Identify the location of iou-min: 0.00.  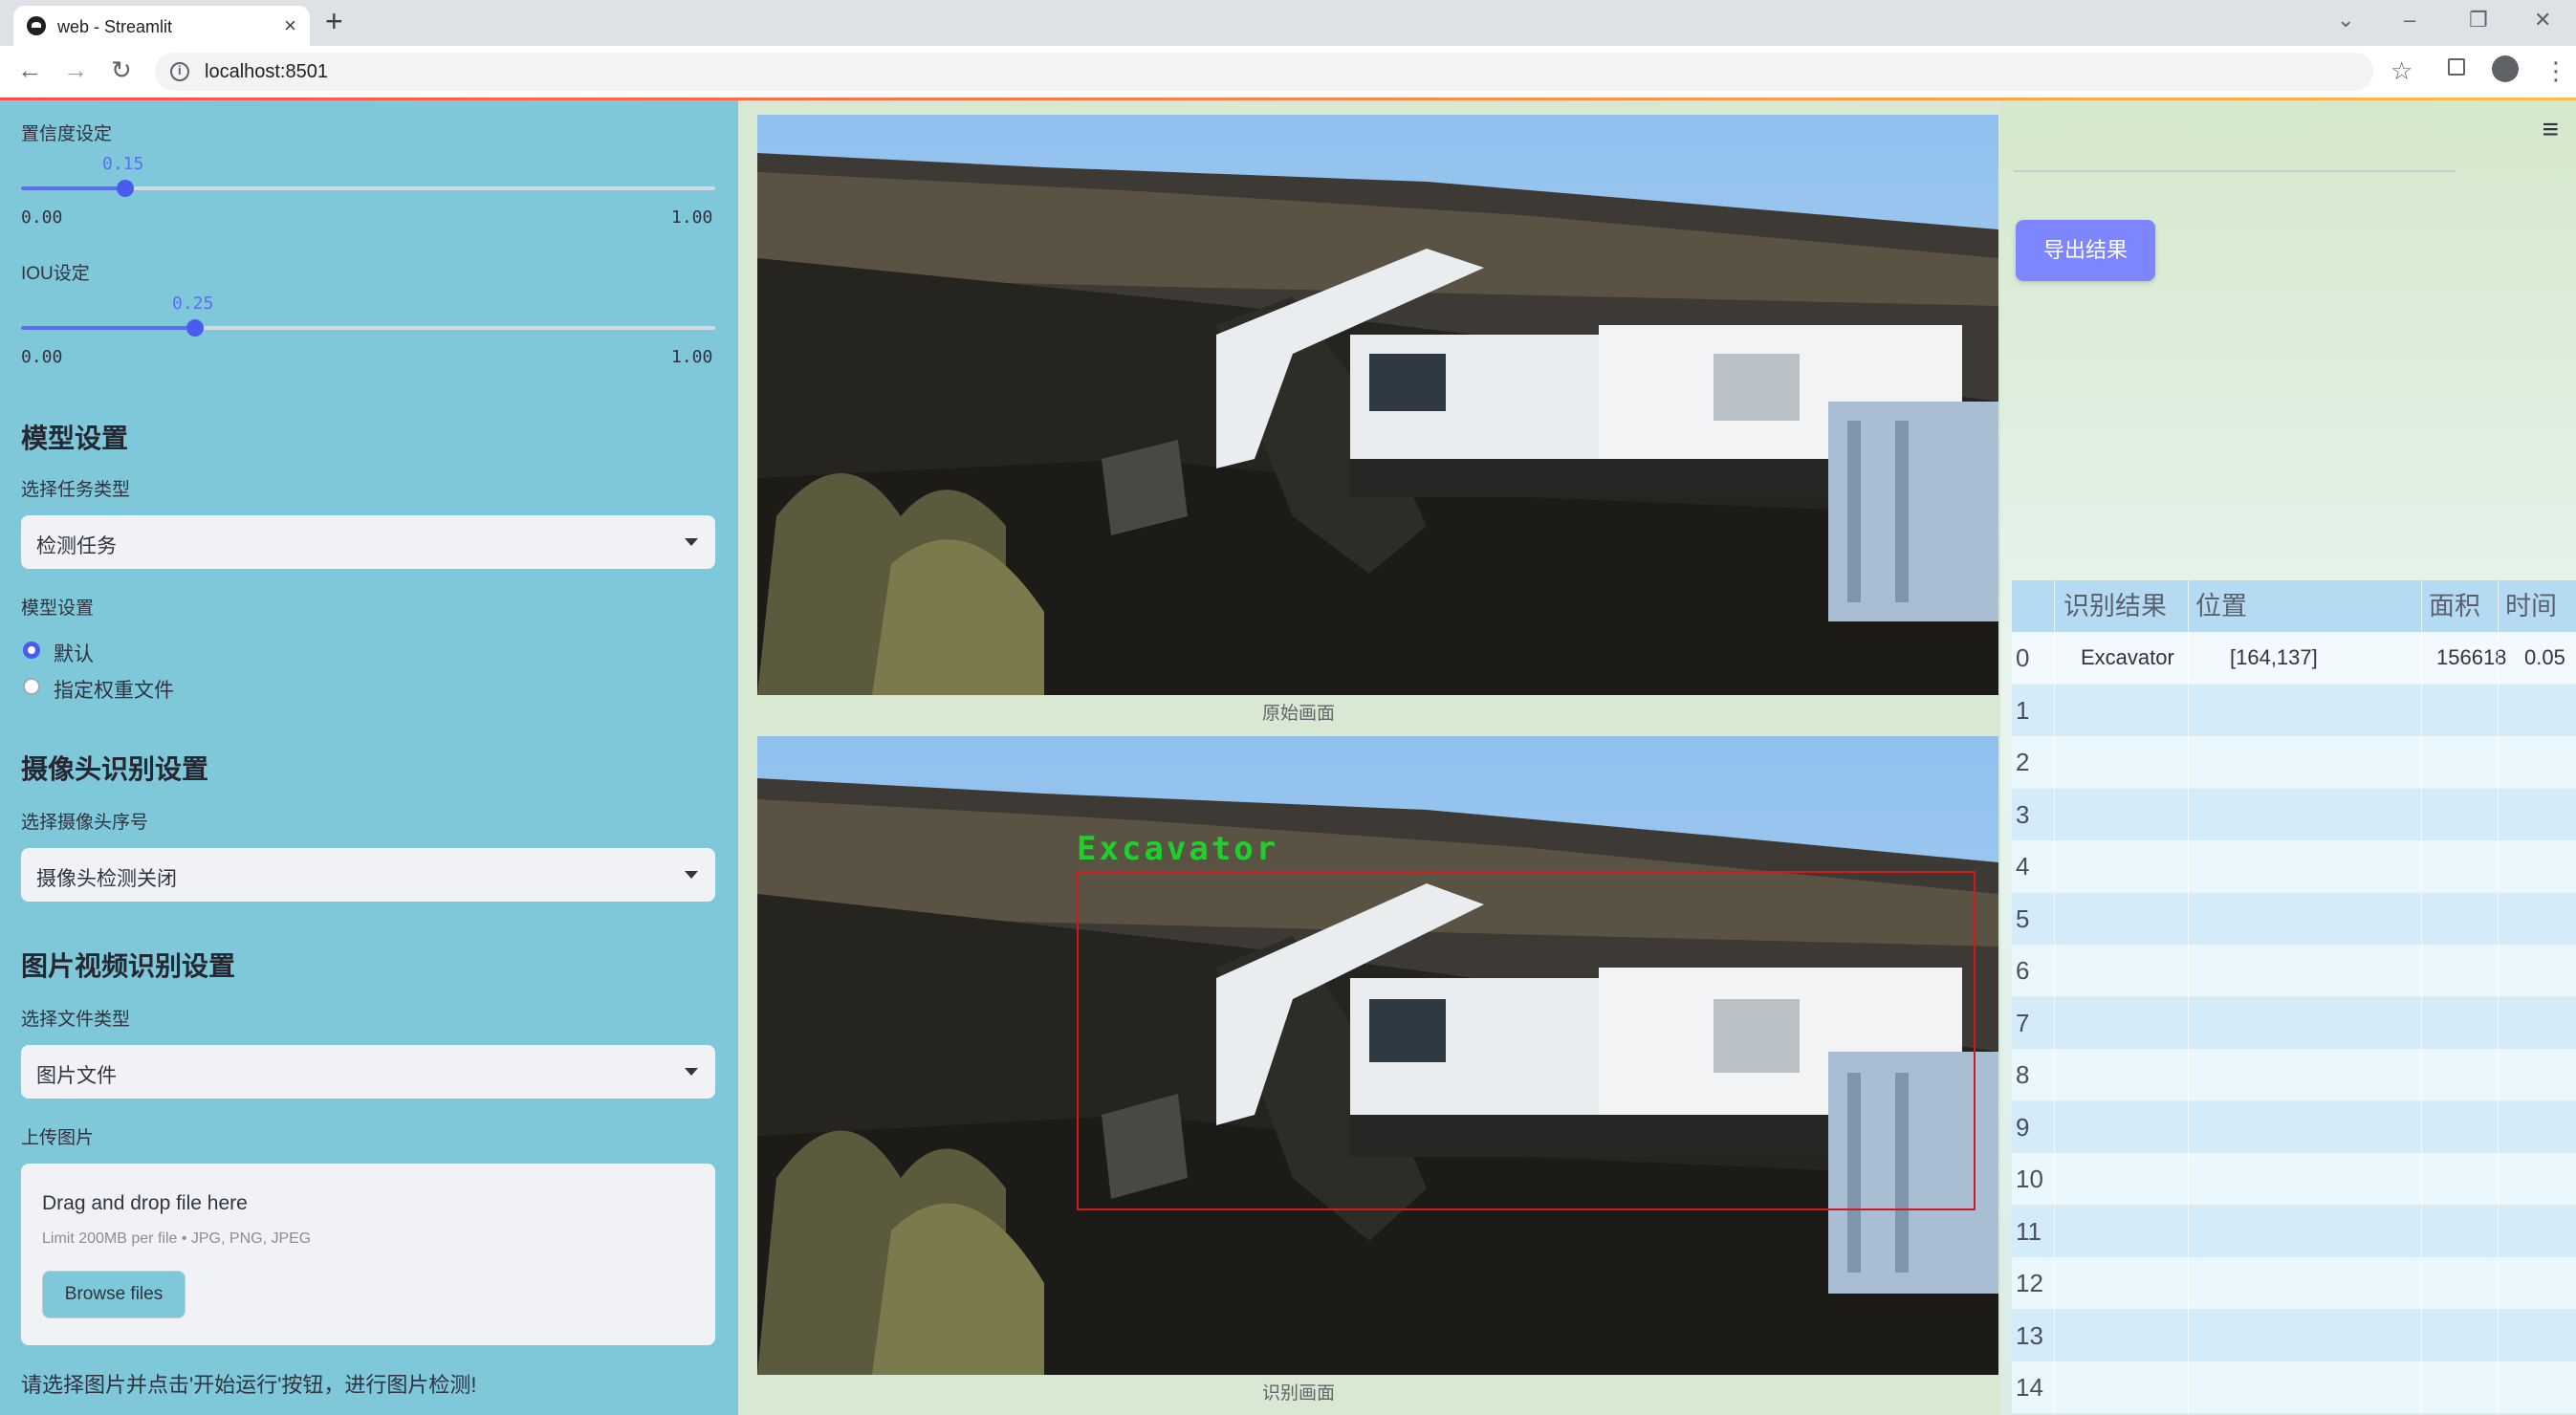
(42, 357).